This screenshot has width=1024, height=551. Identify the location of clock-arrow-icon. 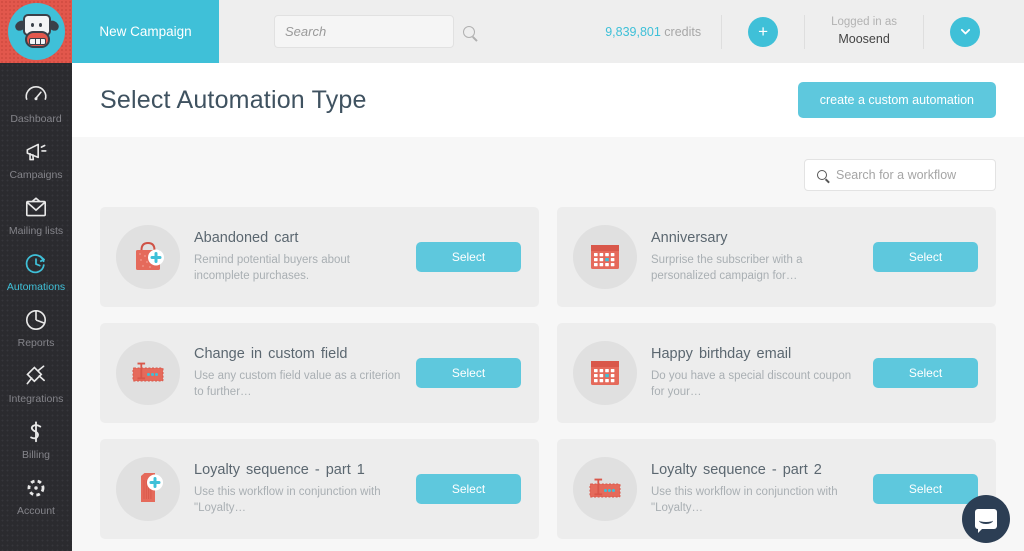
(36, 264).